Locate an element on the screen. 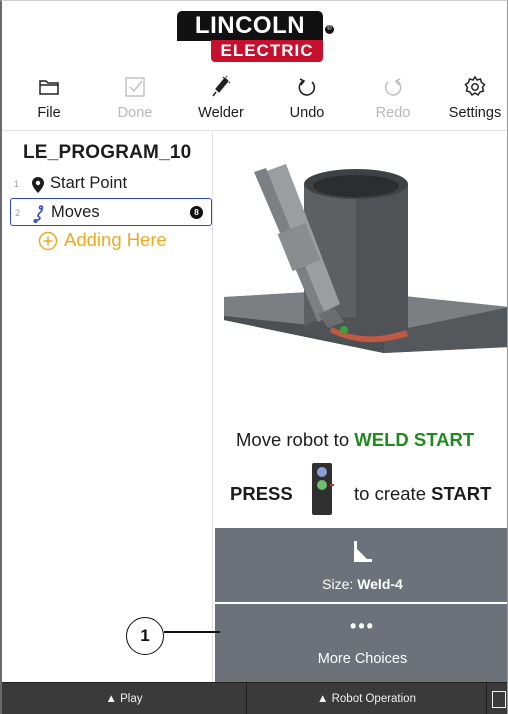  plus-circle-icon is located at coordinates (48, 241).